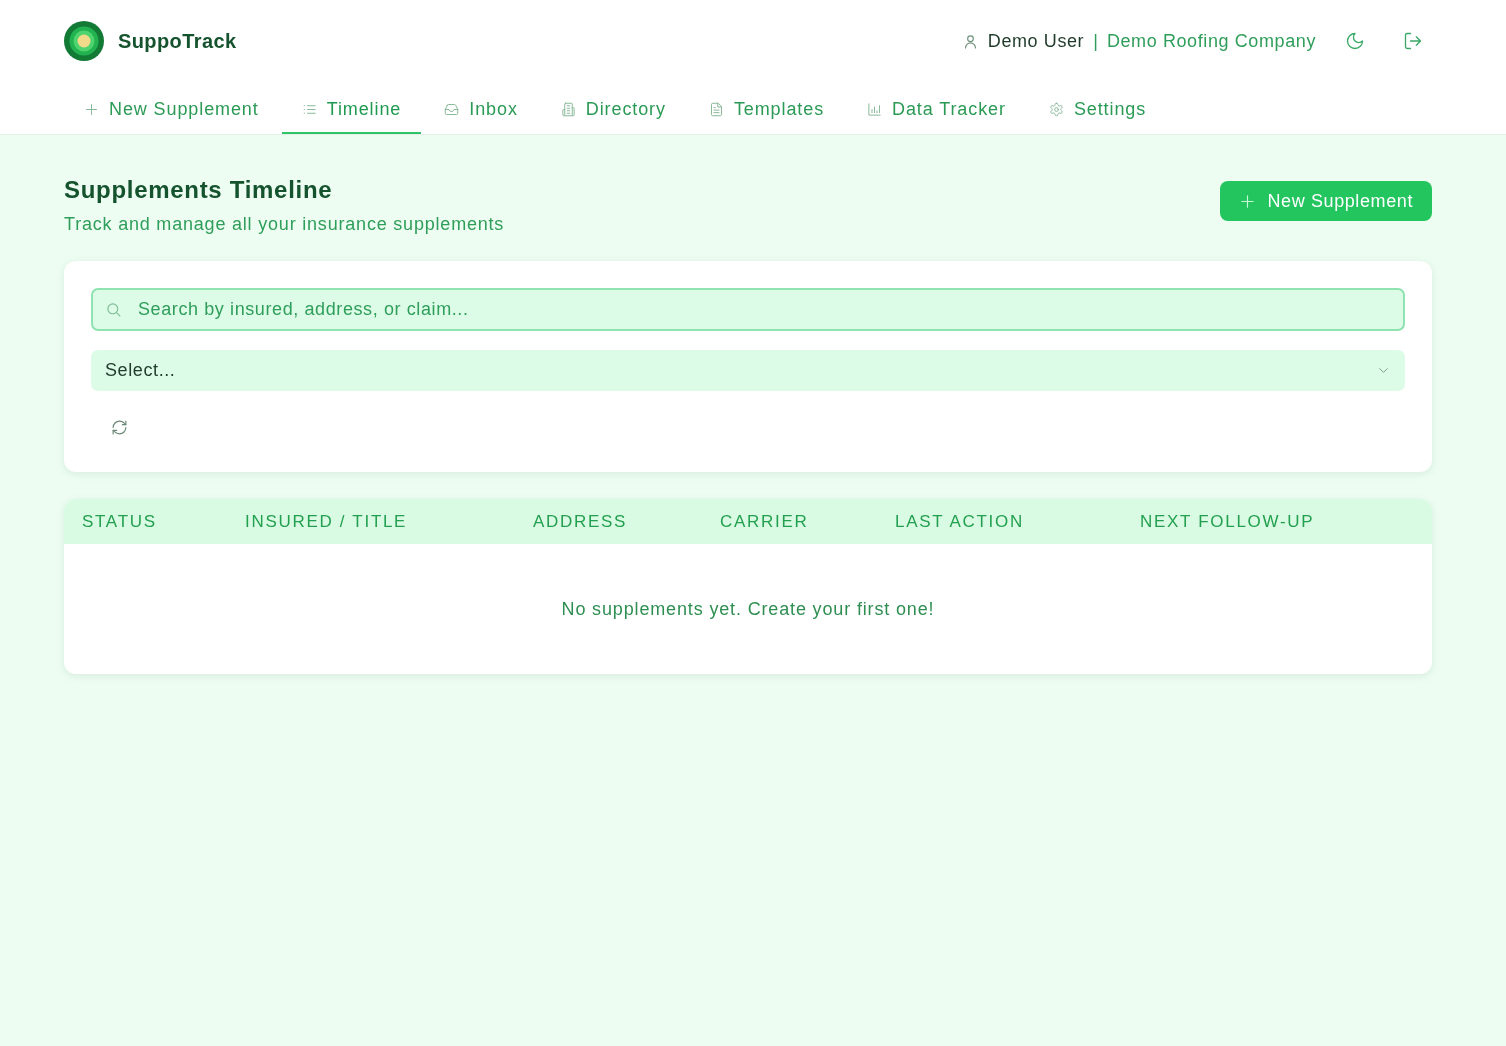  I want to click on moon-icon, so click(1355, 41).